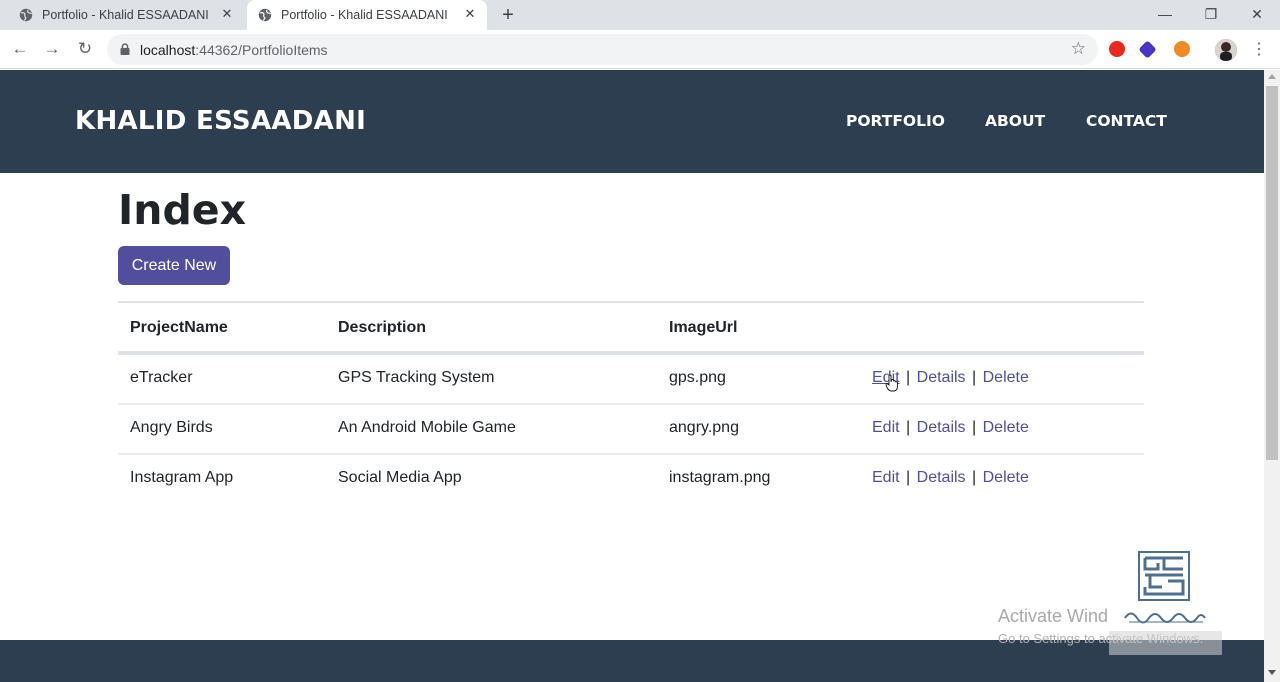 Image resolution: width=1280 pixels, height=682 pixels. I want to click on activate-windows-title: Activate Wind, so click(1053, 616).